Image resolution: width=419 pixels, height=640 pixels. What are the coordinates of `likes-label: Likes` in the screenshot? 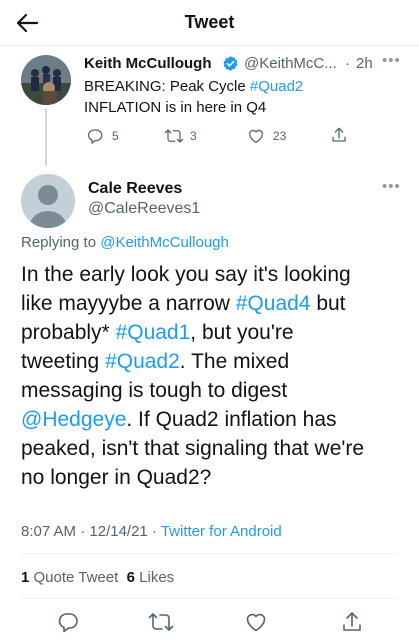 It's located at (154, 577).